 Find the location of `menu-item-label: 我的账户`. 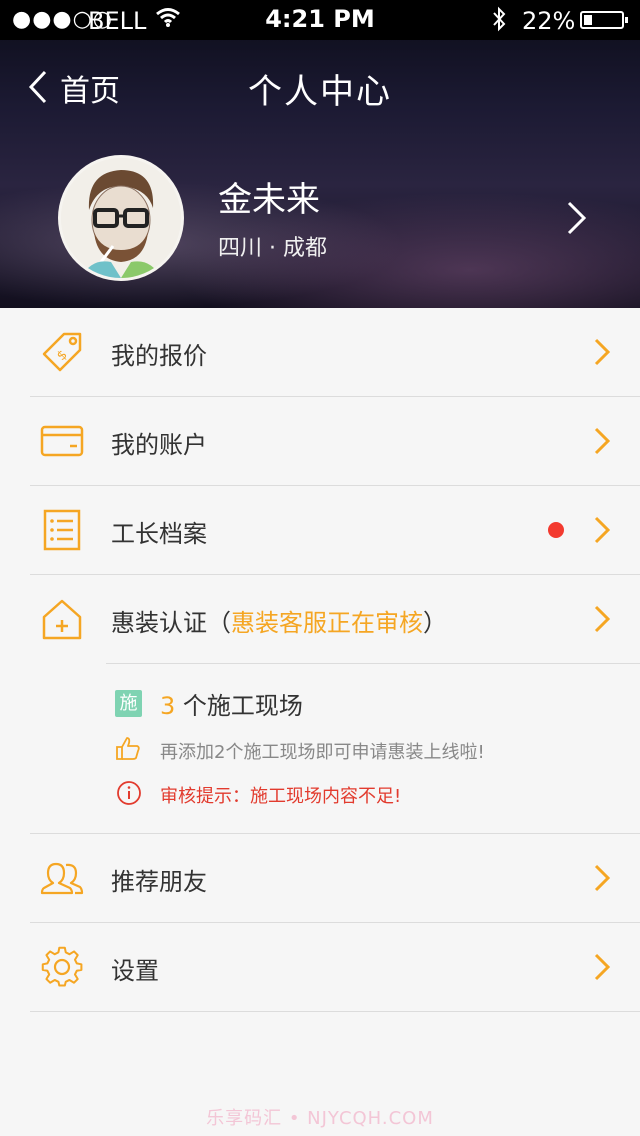

menu-item-label: 我的账户 is located at coordinates (159, 445).